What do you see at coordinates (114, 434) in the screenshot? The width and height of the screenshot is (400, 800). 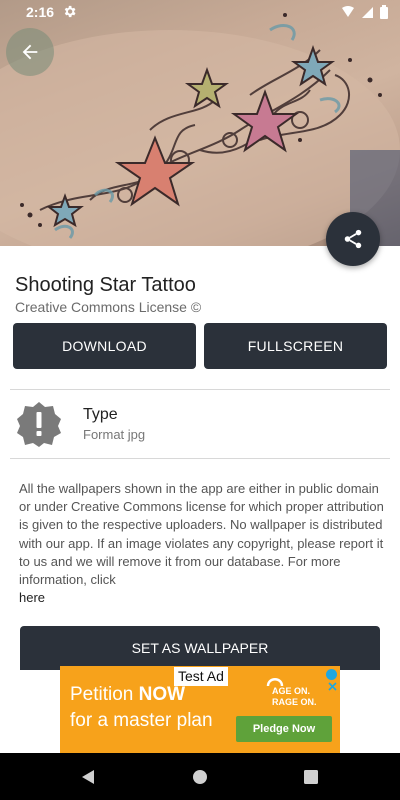 I see `type-value: Format jpg` at bounding box center [114, 434].